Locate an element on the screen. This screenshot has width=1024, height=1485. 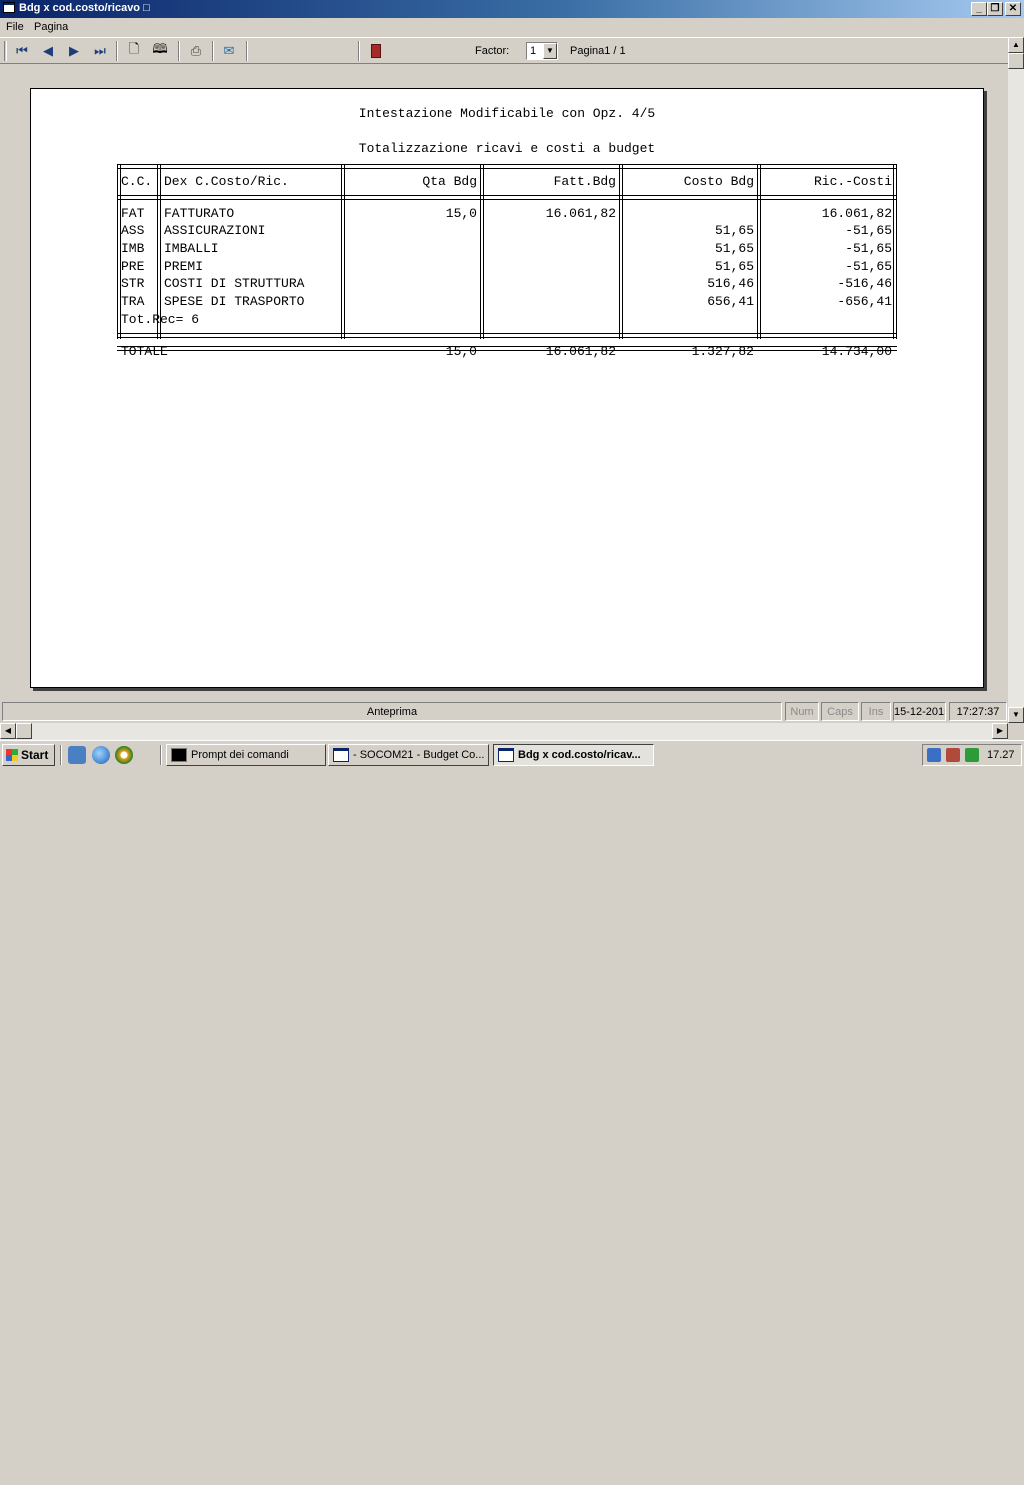
scroll-up-icon: ▲ is located at coordinates (1016, 45).